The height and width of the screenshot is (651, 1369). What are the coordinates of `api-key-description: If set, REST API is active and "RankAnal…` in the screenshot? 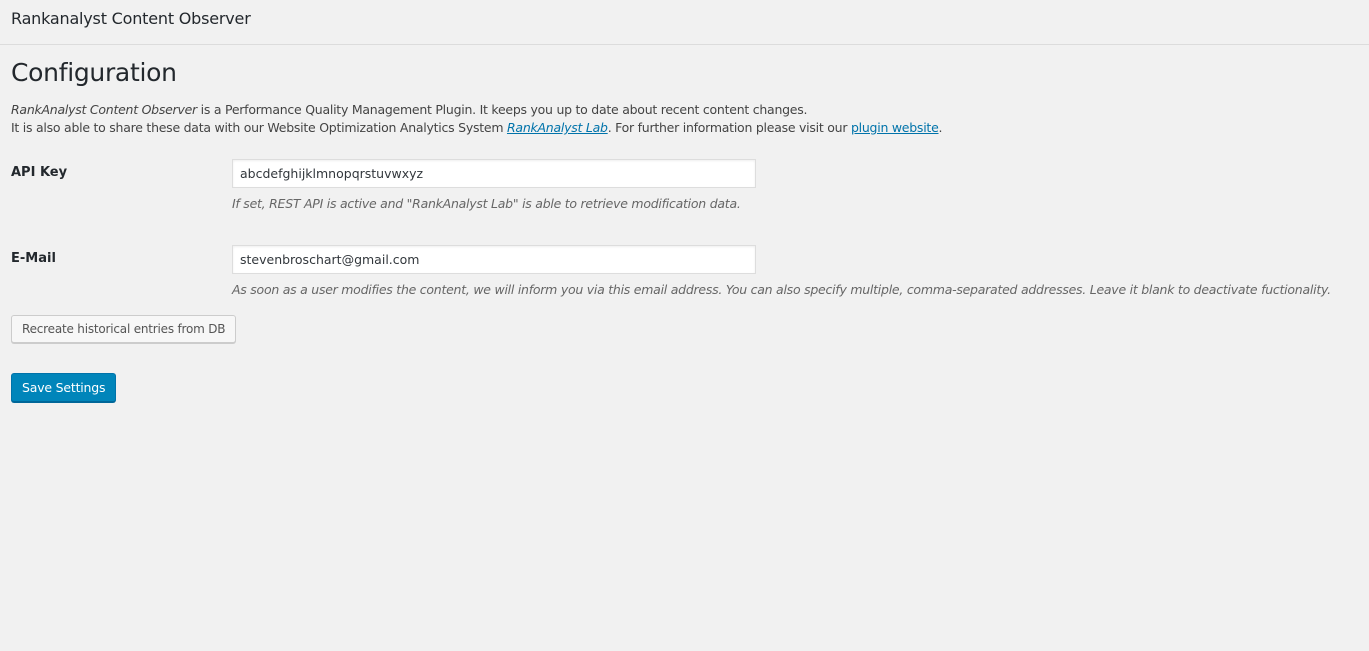 It's located at (486, 203).